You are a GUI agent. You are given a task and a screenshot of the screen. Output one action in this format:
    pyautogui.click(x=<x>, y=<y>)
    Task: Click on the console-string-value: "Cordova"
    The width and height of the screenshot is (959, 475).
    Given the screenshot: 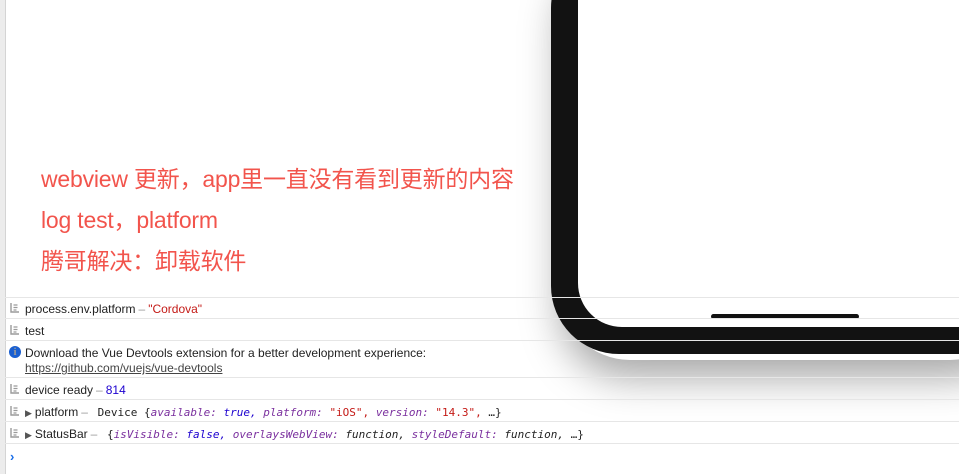 What is the action you would take?
    pyautogui.click(x=175, y=309)
    